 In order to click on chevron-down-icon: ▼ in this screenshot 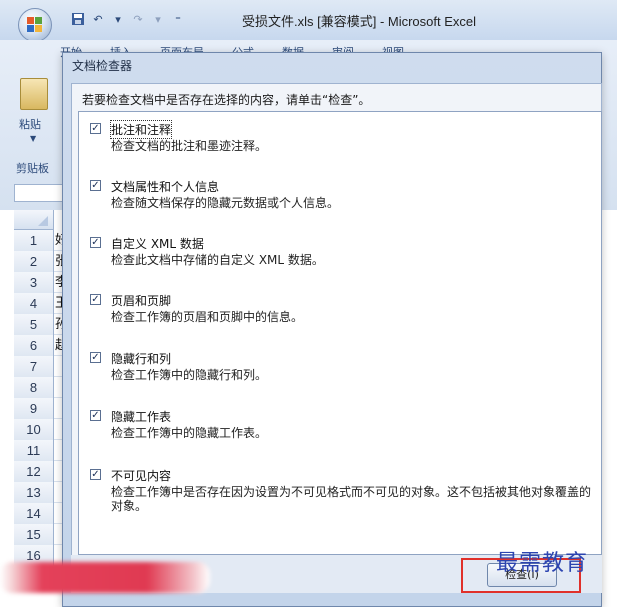, I will do `click(33, 138)`.